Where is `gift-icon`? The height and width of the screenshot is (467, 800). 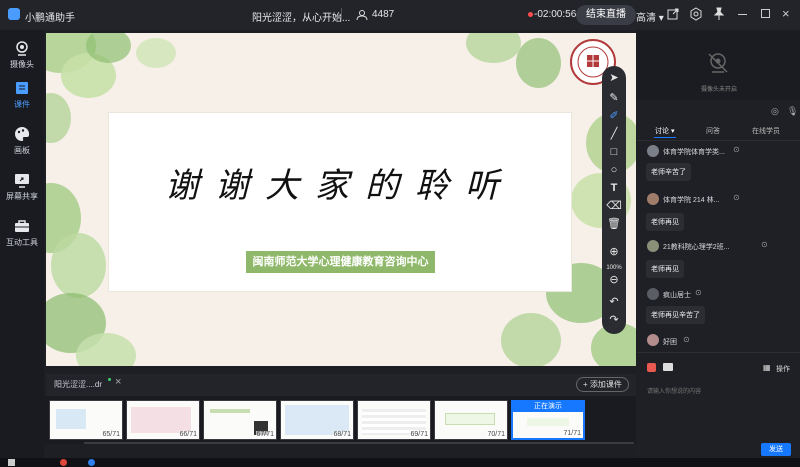 gift-icon is located at coordinates (651, 367).